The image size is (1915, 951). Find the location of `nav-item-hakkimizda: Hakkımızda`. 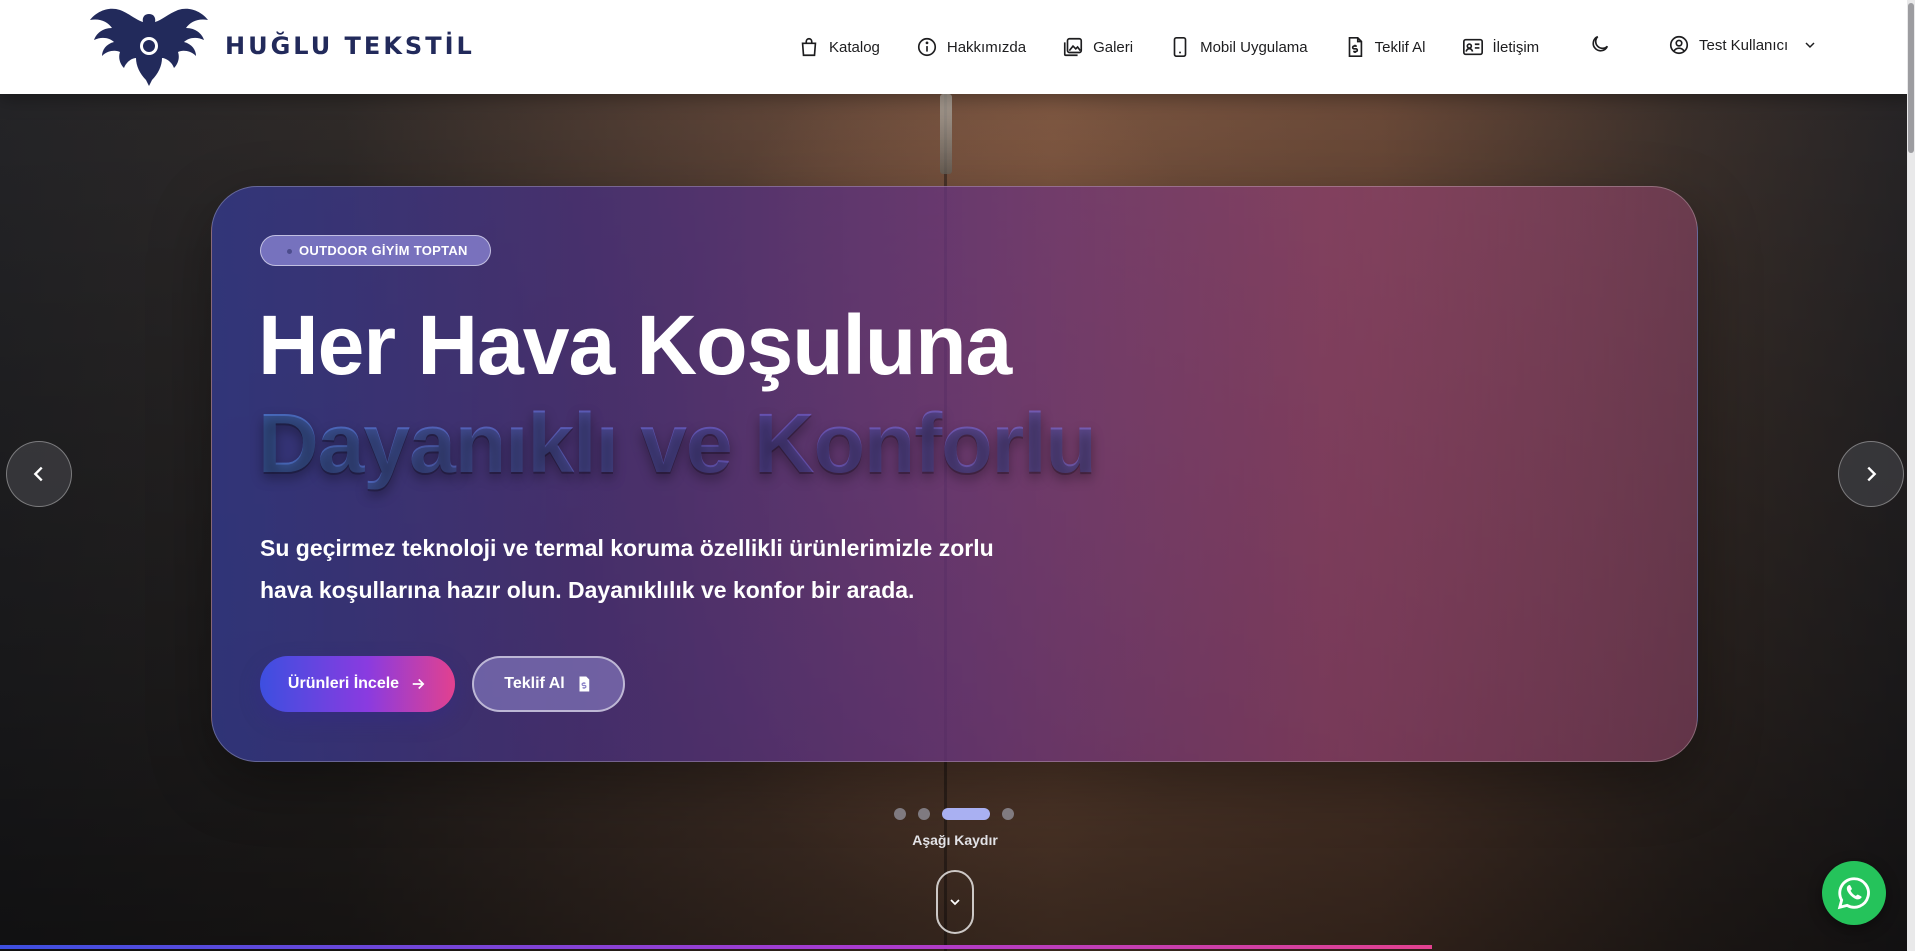

nav-item-hakkimizda: Hakkımızda is located at coordinates (971, 47).